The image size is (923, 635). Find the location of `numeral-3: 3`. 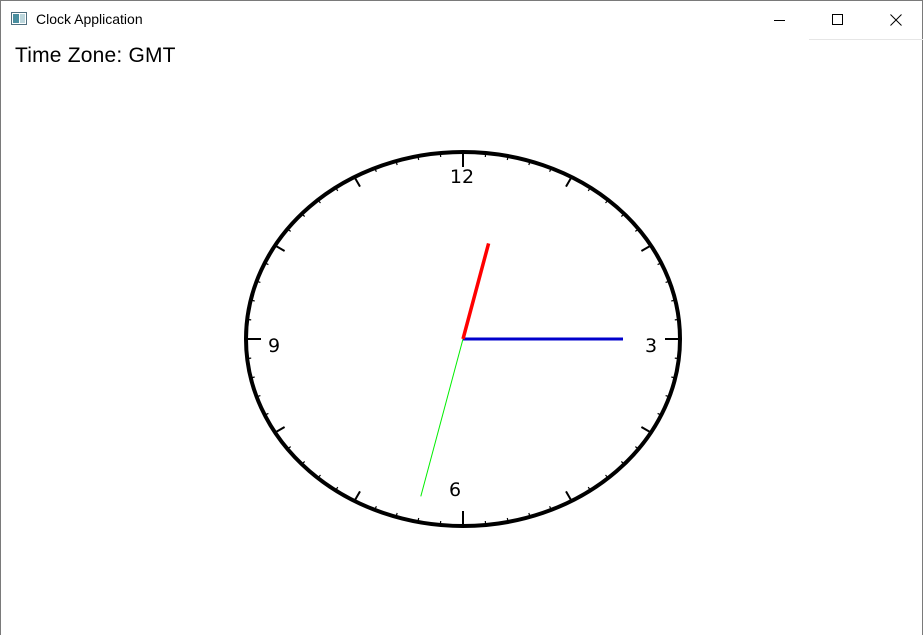

numeral-3: 3 is located at coordinates (651, 346).